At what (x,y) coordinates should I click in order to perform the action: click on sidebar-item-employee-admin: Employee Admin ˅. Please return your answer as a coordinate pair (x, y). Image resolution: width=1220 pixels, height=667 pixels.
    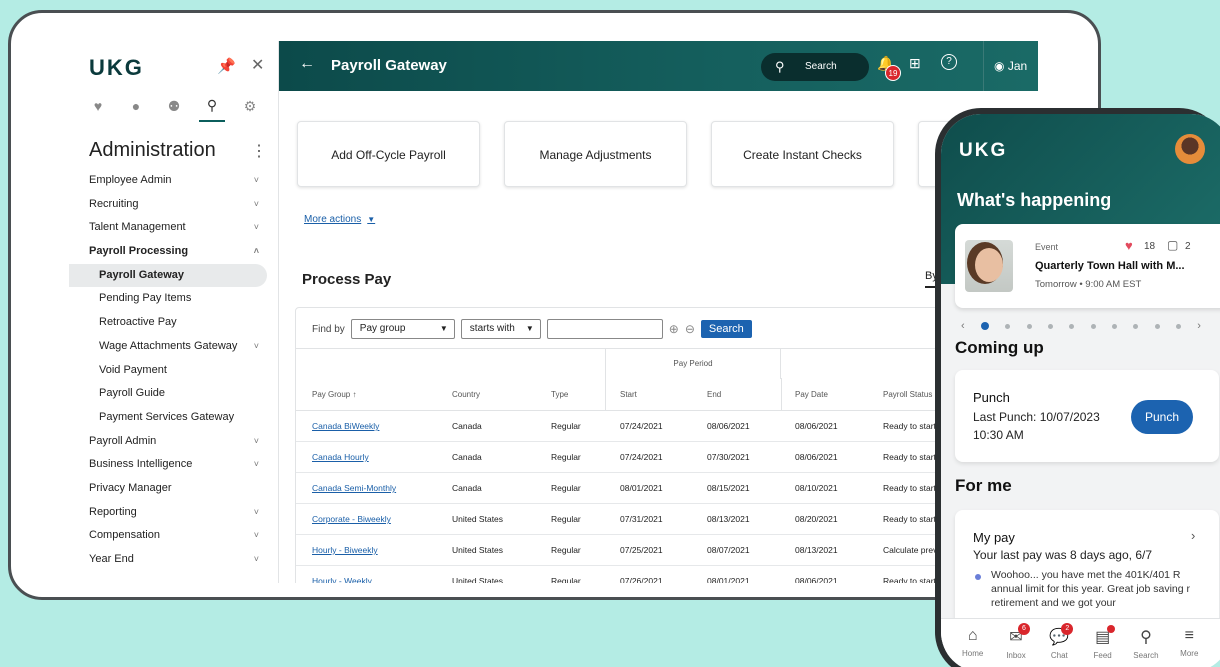
    Looking at the image, I should click on (174, 181).